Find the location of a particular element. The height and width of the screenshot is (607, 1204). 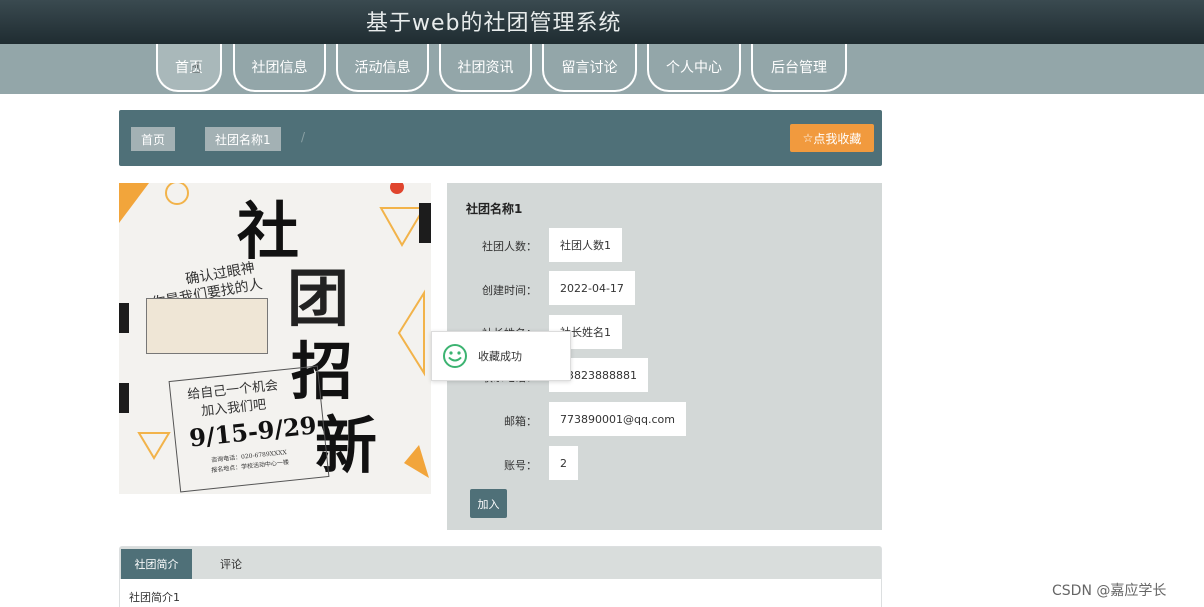

club-name-title: 社团名称1 is located at coordinates (494, 209).